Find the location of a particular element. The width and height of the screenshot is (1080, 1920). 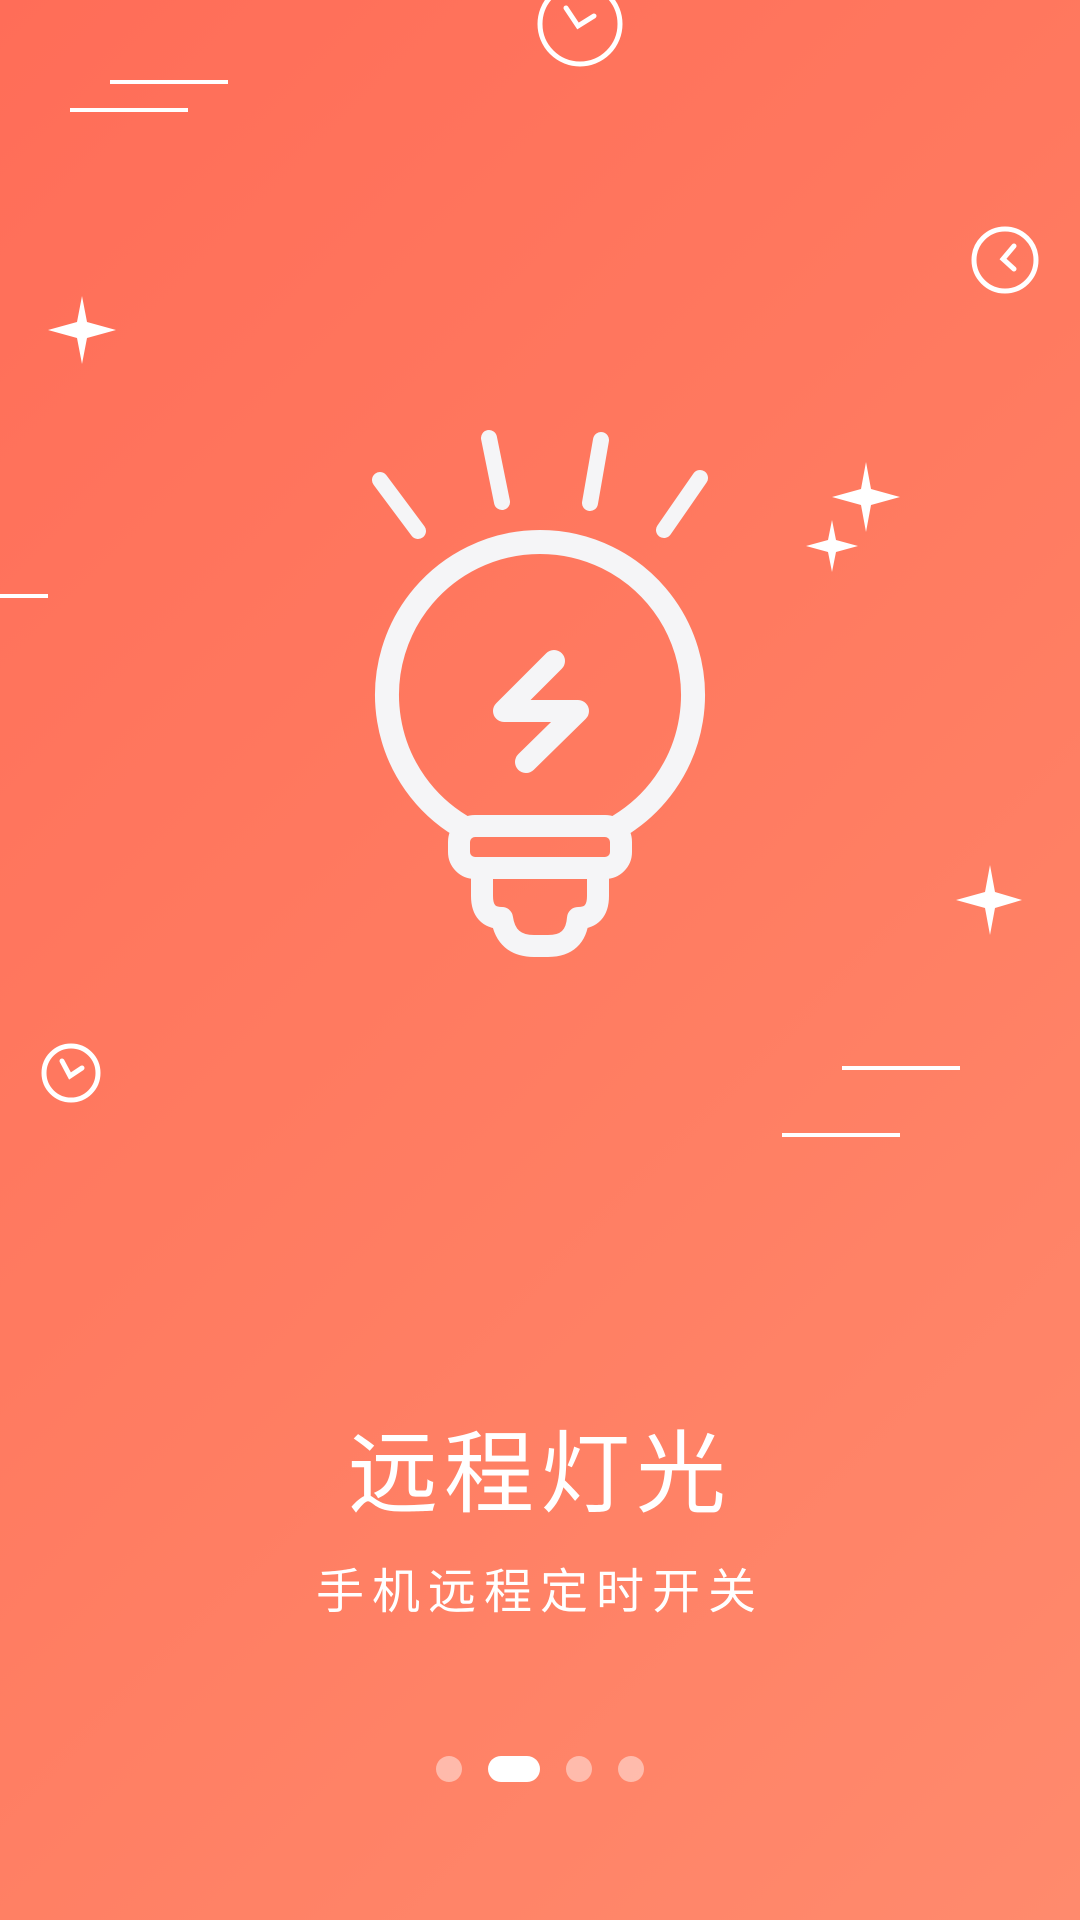

page-subtitle: 手机远程定时开关 is located at coordinates (539, 1592).